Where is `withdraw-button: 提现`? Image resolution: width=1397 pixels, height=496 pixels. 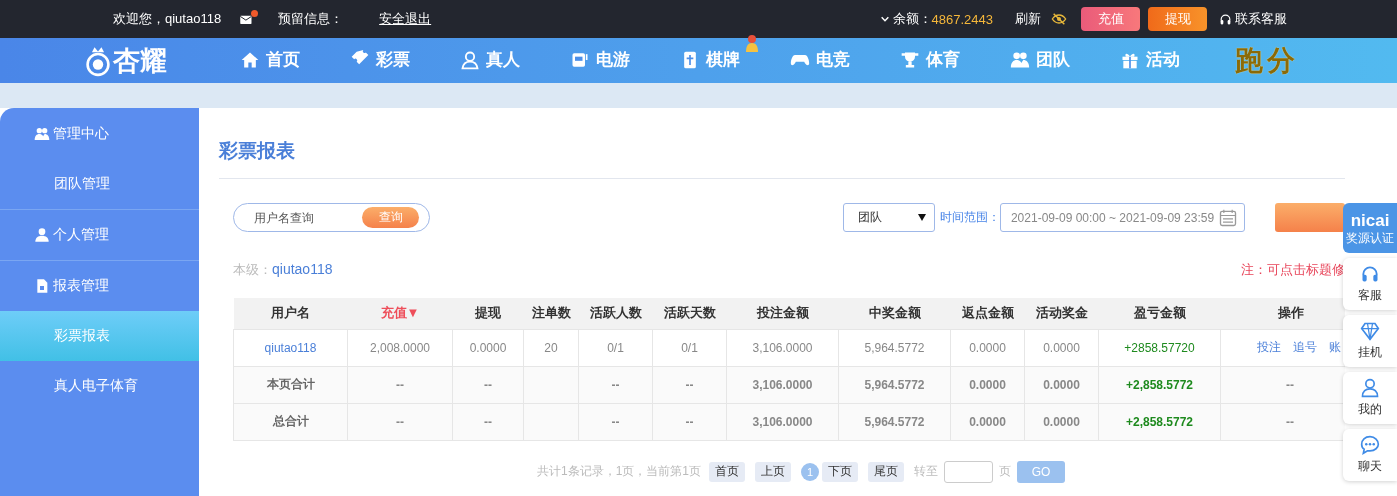 withdraw-button: 提现 is located at coordinates (1177, 19).